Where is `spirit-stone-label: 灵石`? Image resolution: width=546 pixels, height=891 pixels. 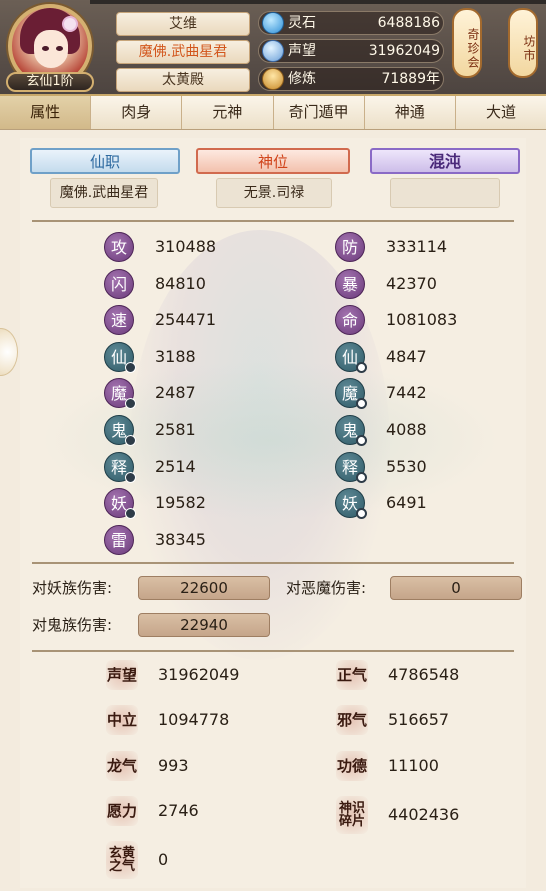 spirit-stone-label: 灵石 is located at coordinates (302, 23).